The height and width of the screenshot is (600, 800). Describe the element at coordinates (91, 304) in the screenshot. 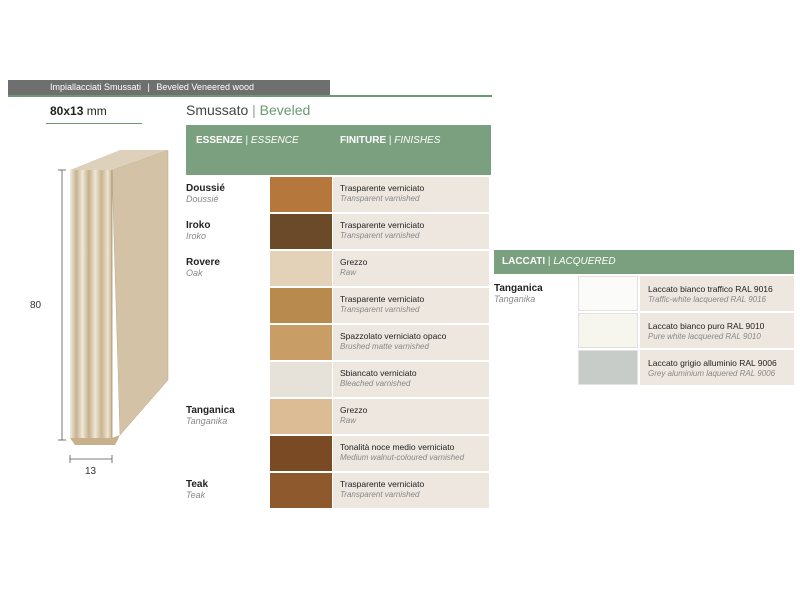

I see `profile-core` at that location.